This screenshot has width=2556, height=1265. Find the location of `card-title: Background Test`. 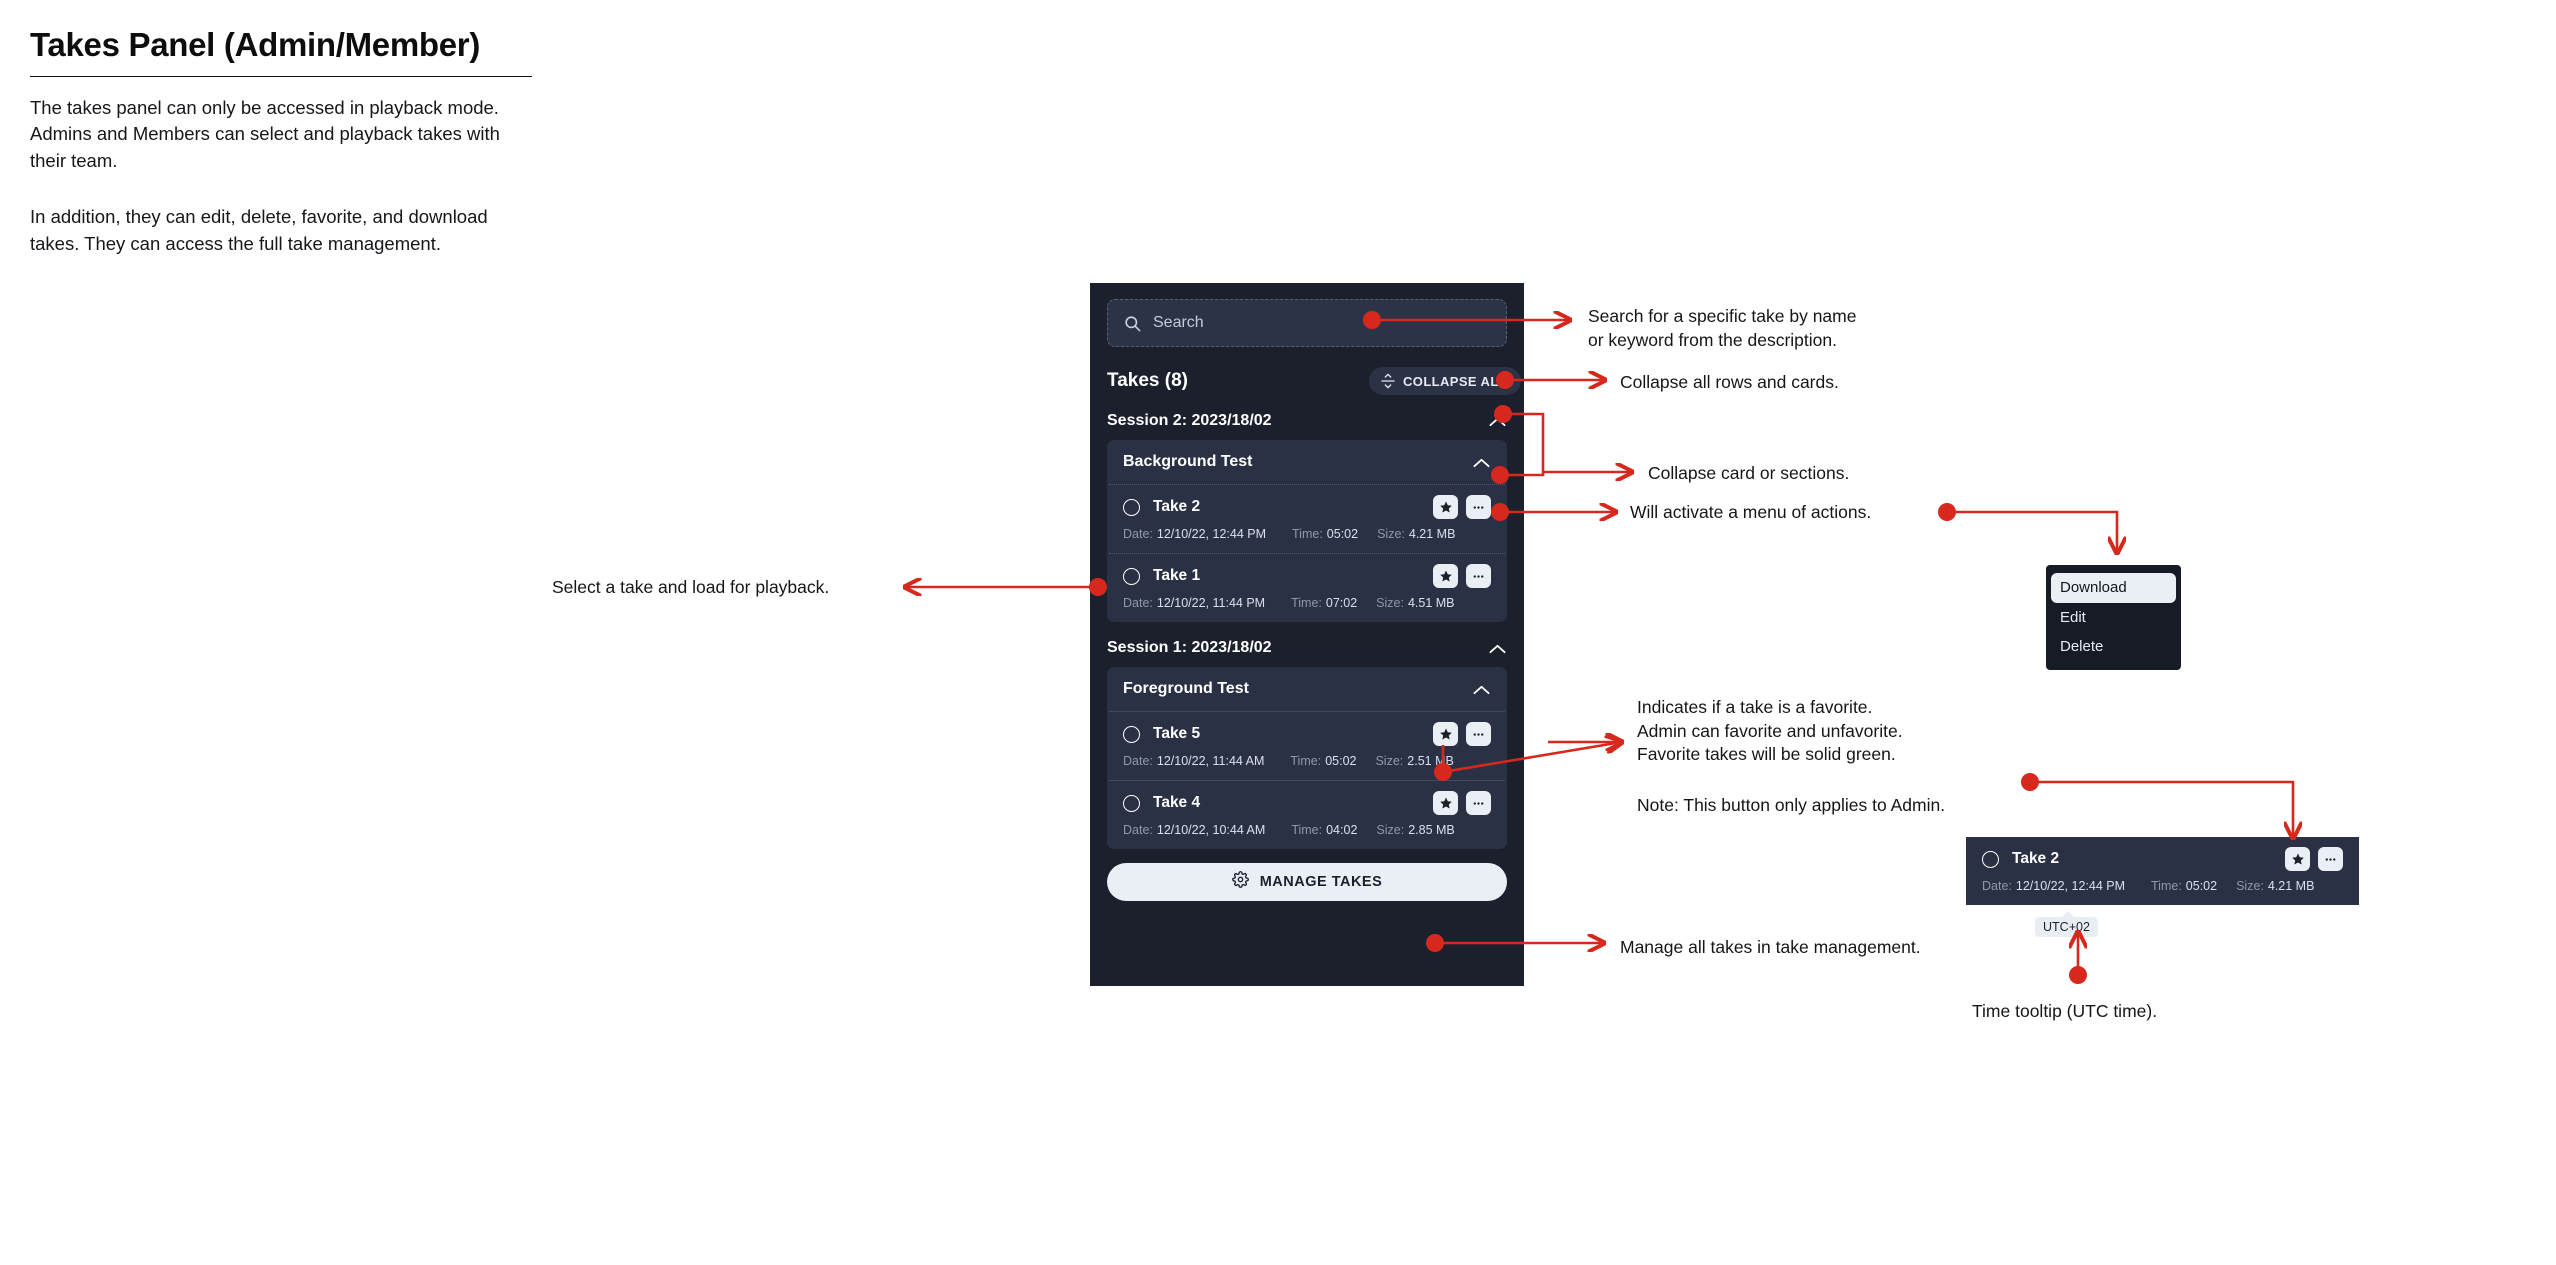

card-title: Background Test is located at coordinates (1188, 461).